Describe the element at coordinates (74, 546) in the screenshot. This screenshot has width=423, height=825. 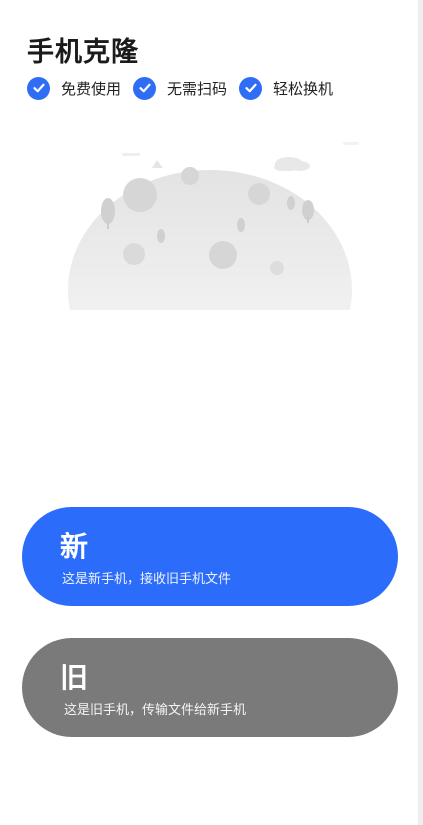
I see `new-phone-title: 新` at that location.